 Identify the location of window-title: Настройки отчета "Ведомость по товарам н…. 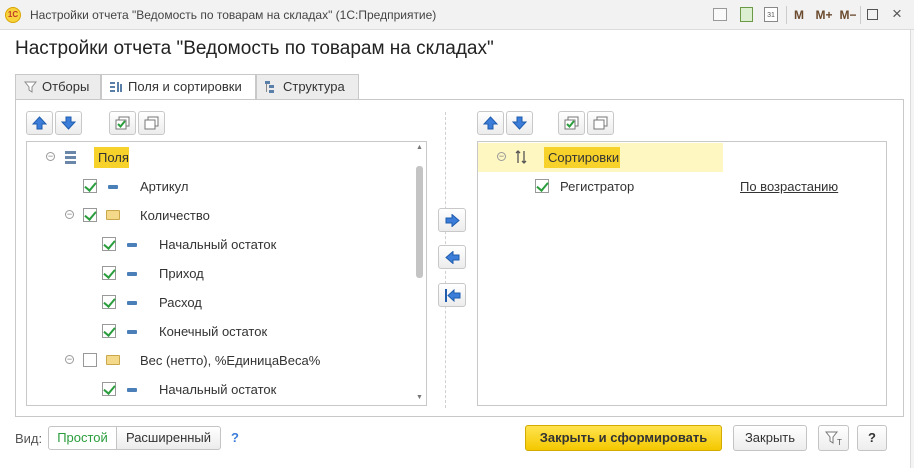
(233, 15).